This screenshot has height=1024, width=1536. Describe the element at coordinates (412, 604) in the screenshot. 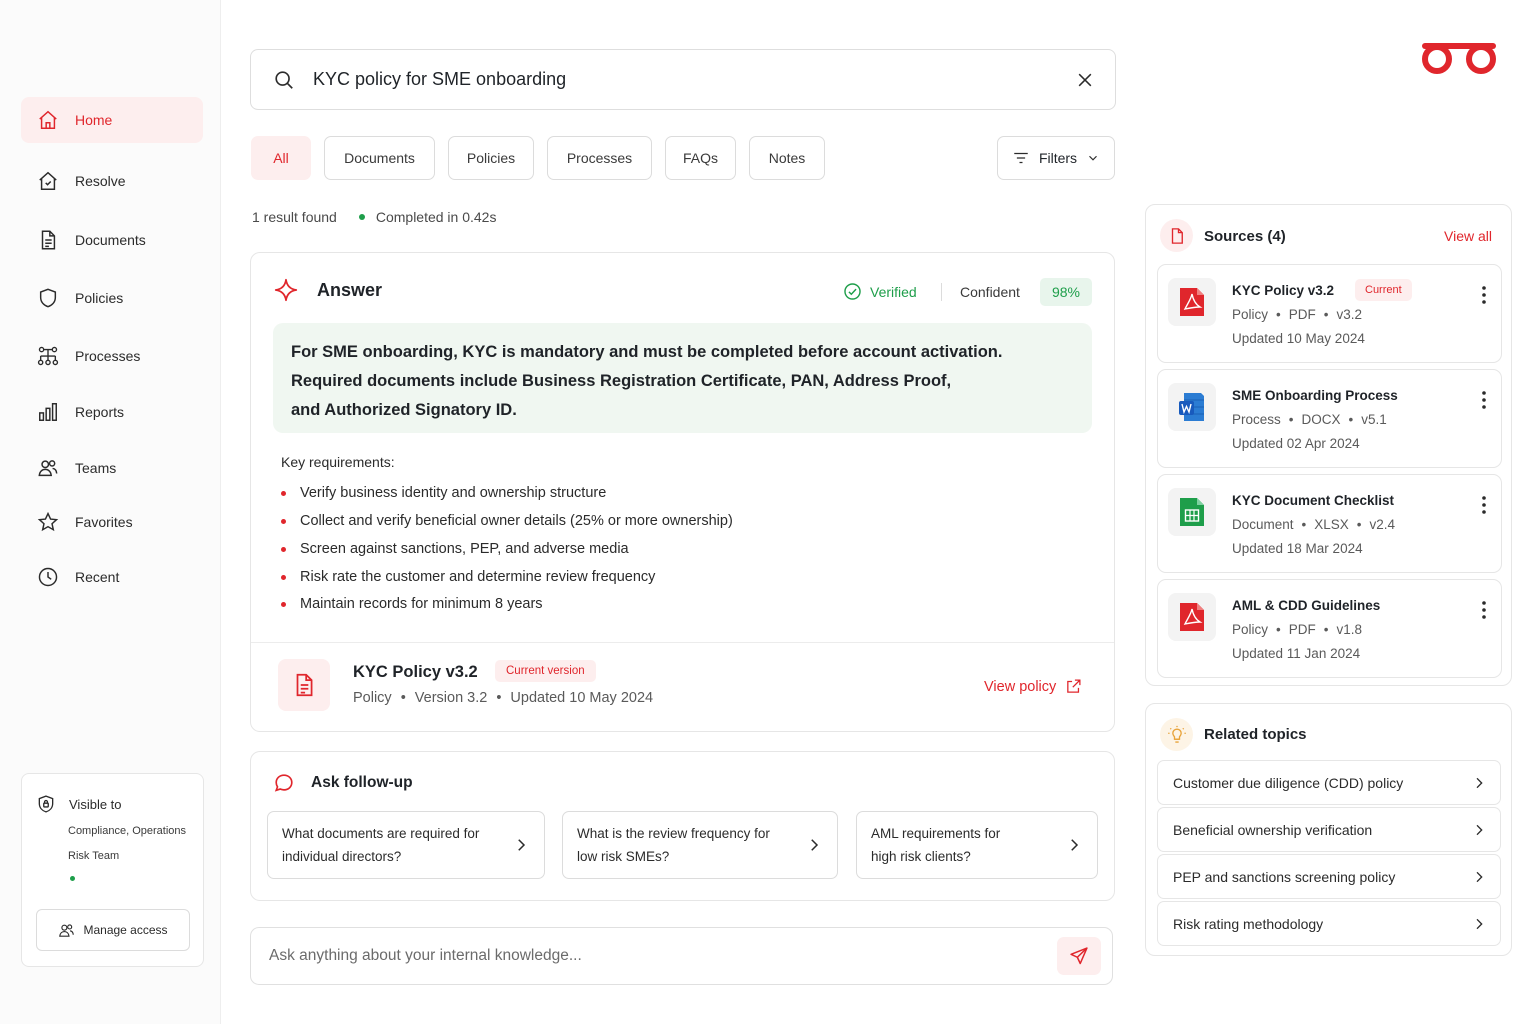

I see `requirement-item: Maintain records for minimum 8 years` at that location.